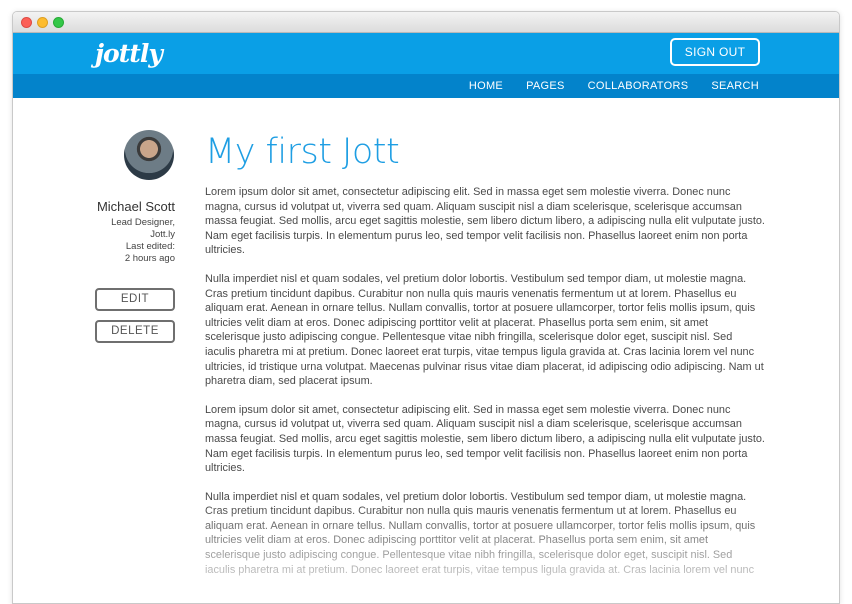 Image resolution: width=852 pixels, height=604 pixels. I want to click on author-avatar, so click(149, 155).